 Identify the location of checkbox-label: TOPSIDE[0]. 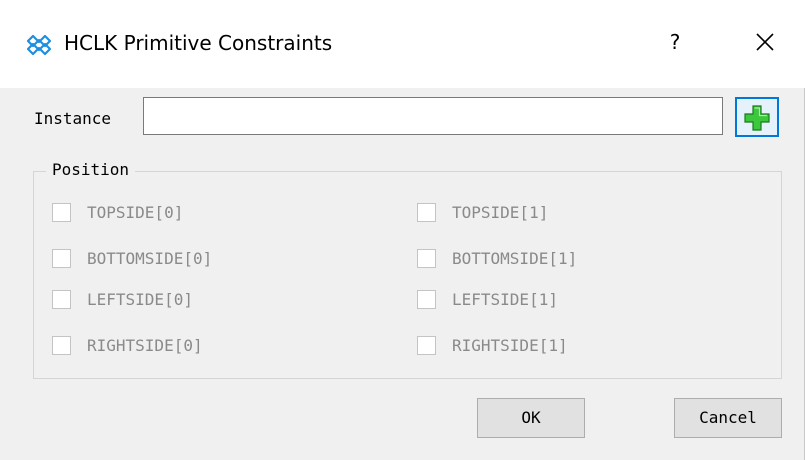
(135, 212).